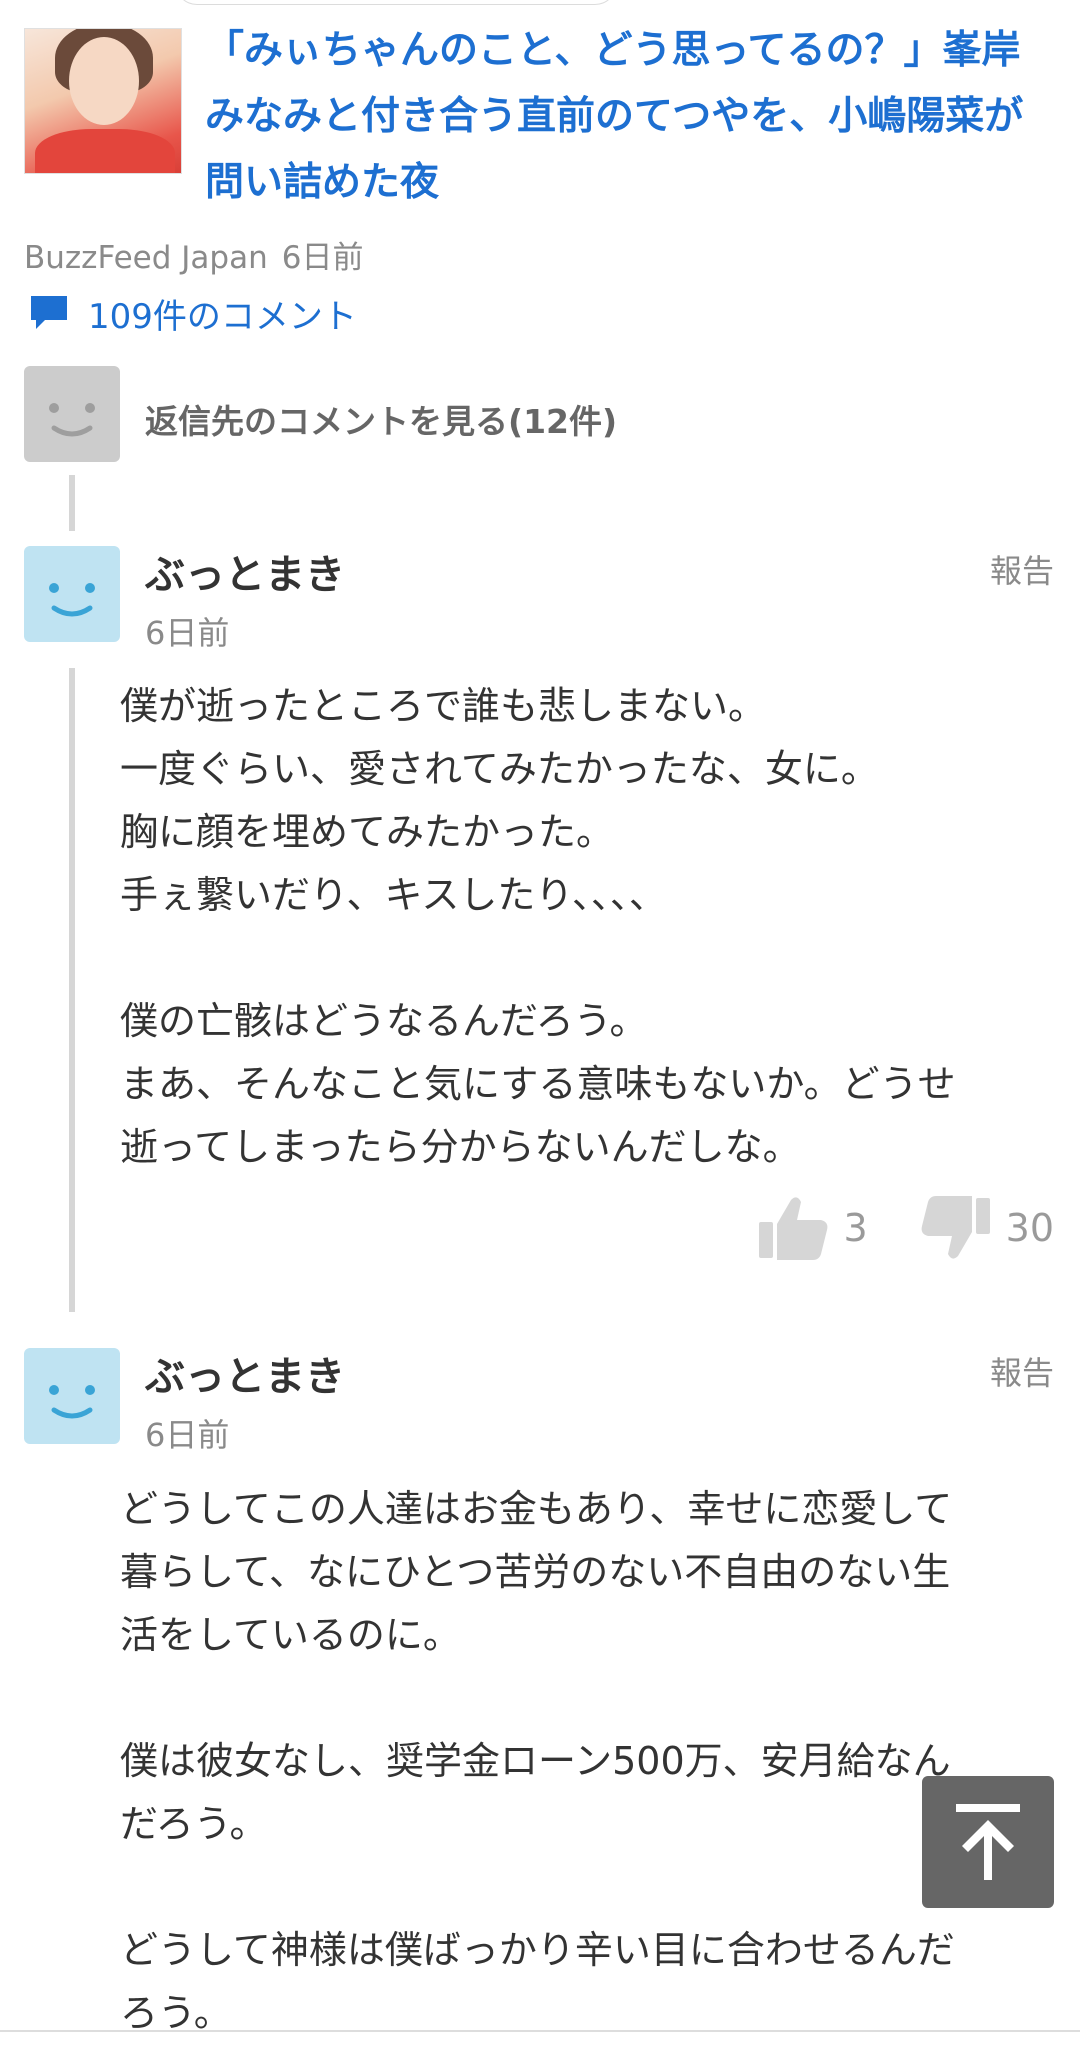 This screenshot has height=2046, width=1080. Describe the element at coordinates (322, 258) in the screenshot. I see `article-time: 6日前` at that location.